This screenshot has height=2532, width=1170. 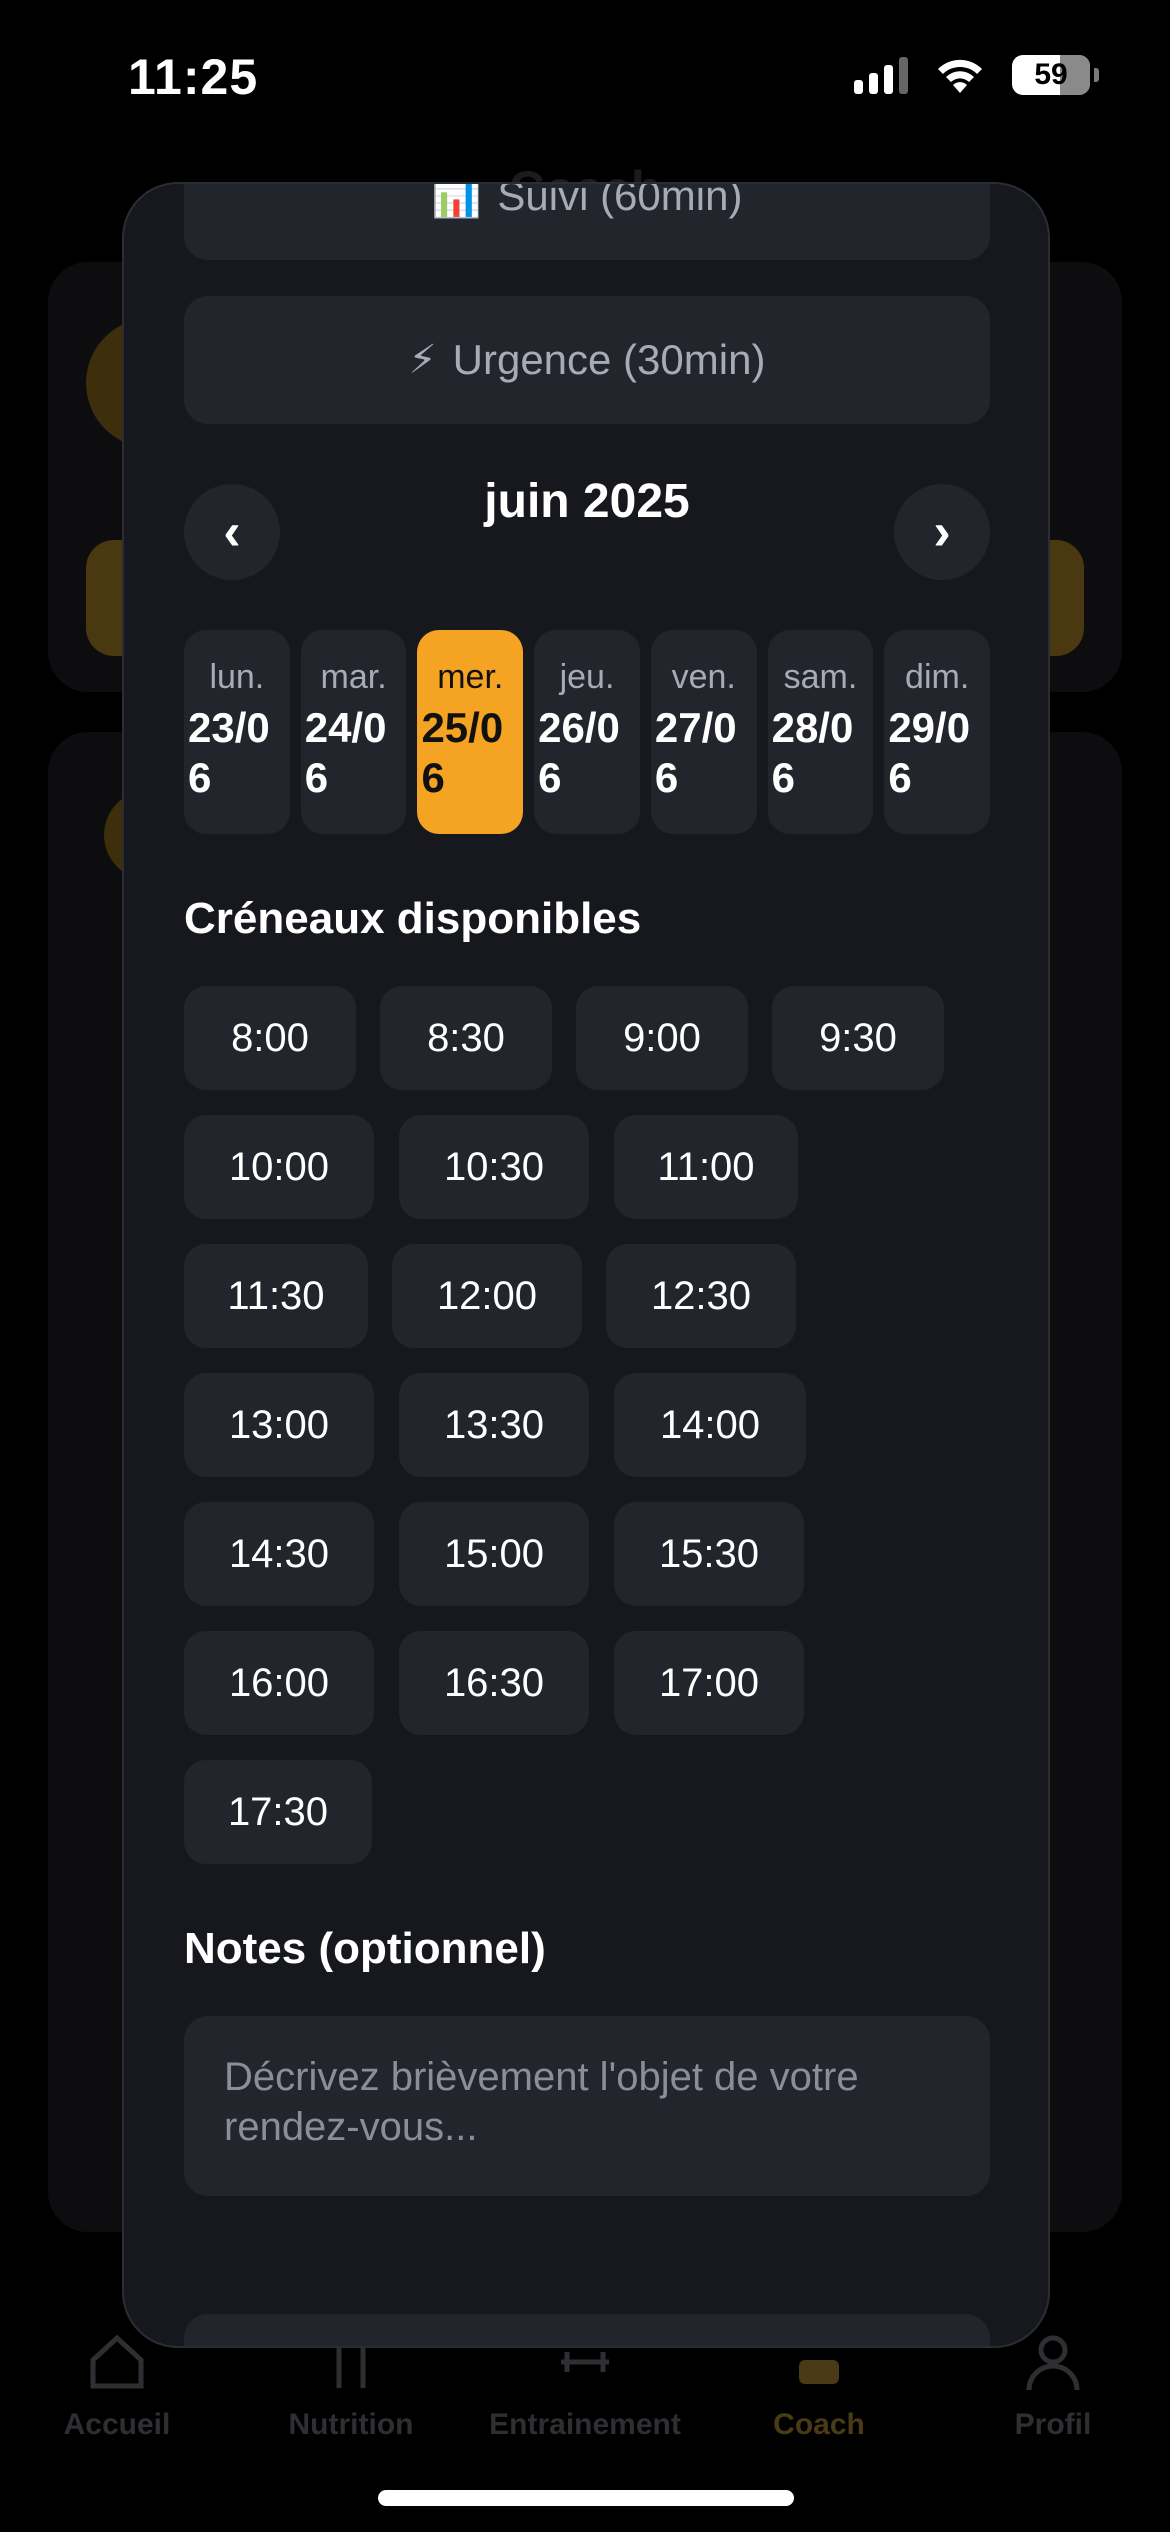 What do you see at coordinates (229, 752) in the screenshot?
I see `day-date: 23/06` at bounding box center [229, 752].